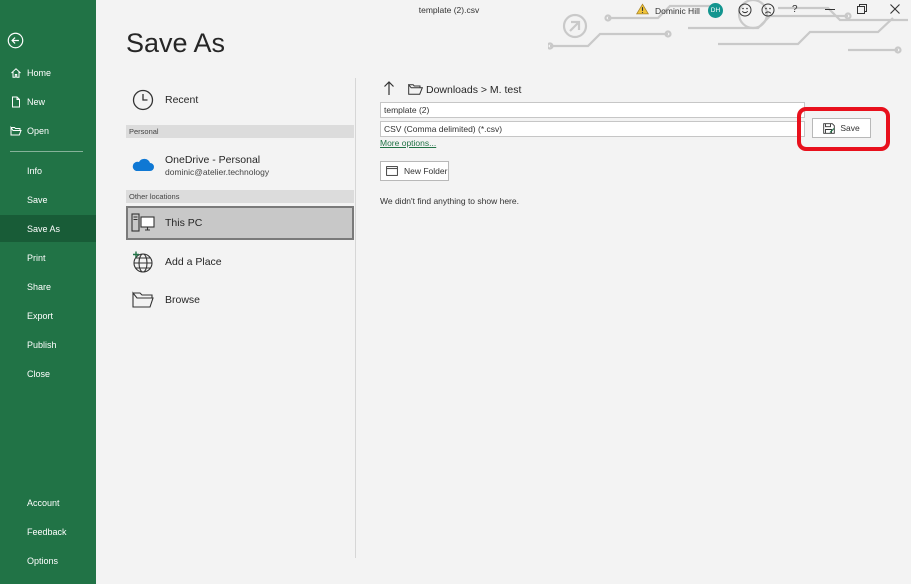  What do you see at coordinates (183, 300) in the screenshot?
I see `location-label: Browse` at bounding box center [183, 300].